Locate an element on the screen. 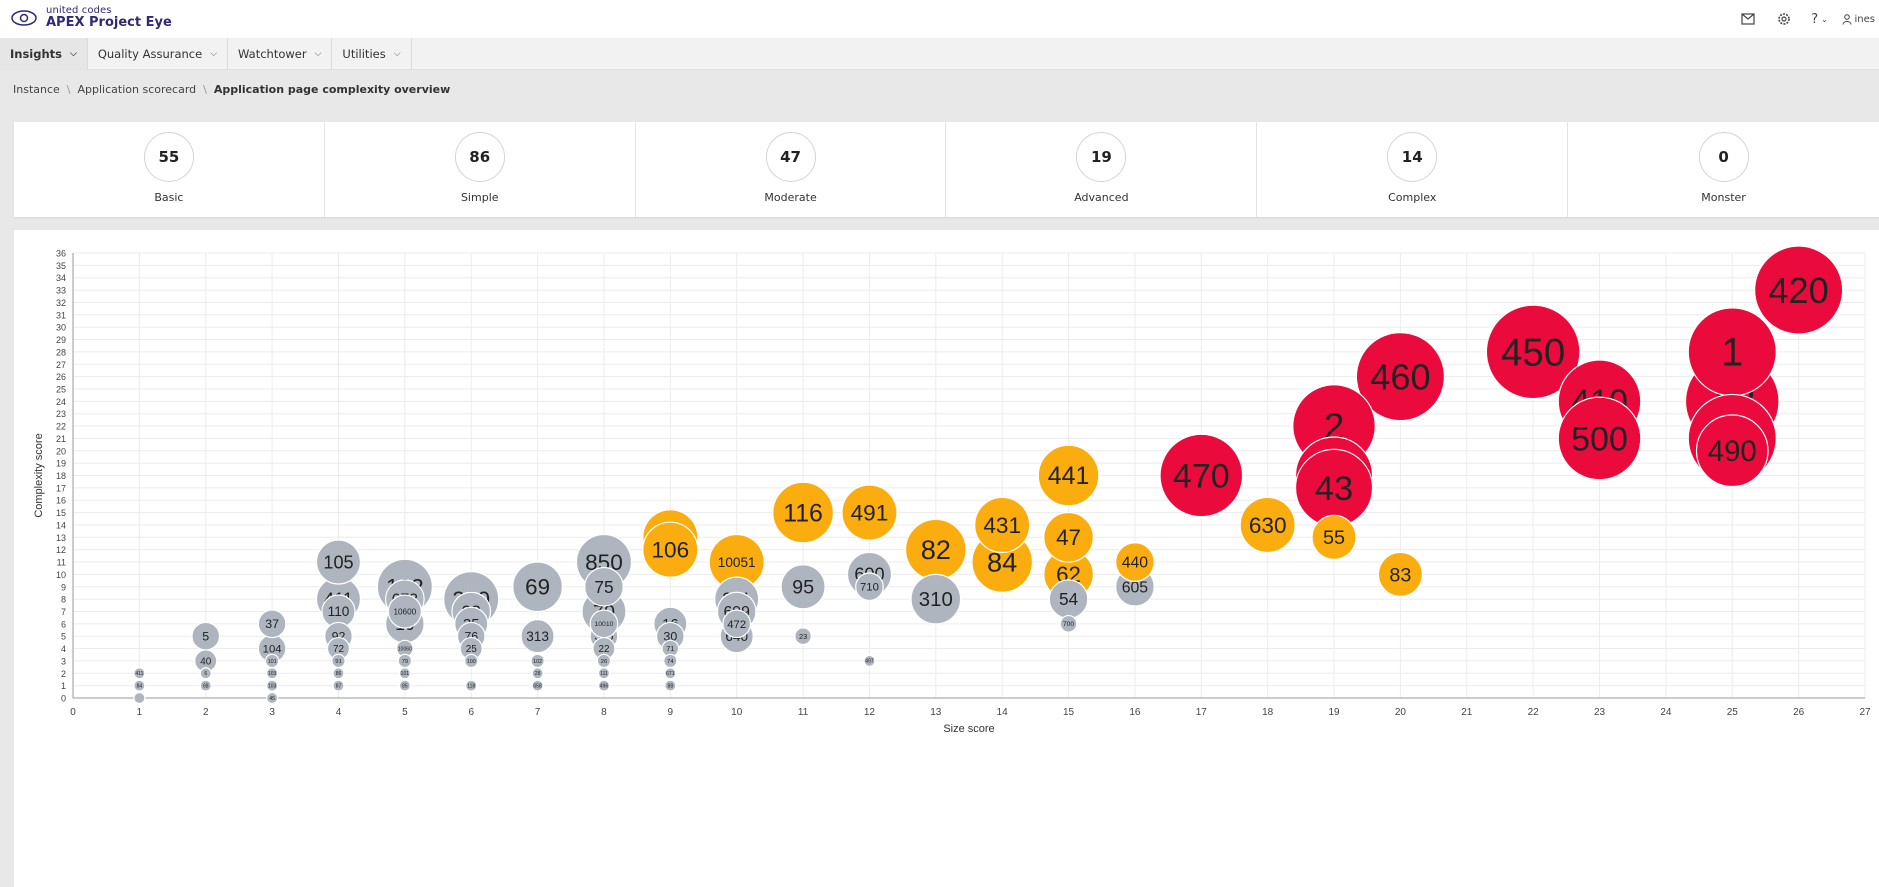 This screenshot has width=1879, height=887. y-tick-label: 36 is located at coordinates (61, 254).